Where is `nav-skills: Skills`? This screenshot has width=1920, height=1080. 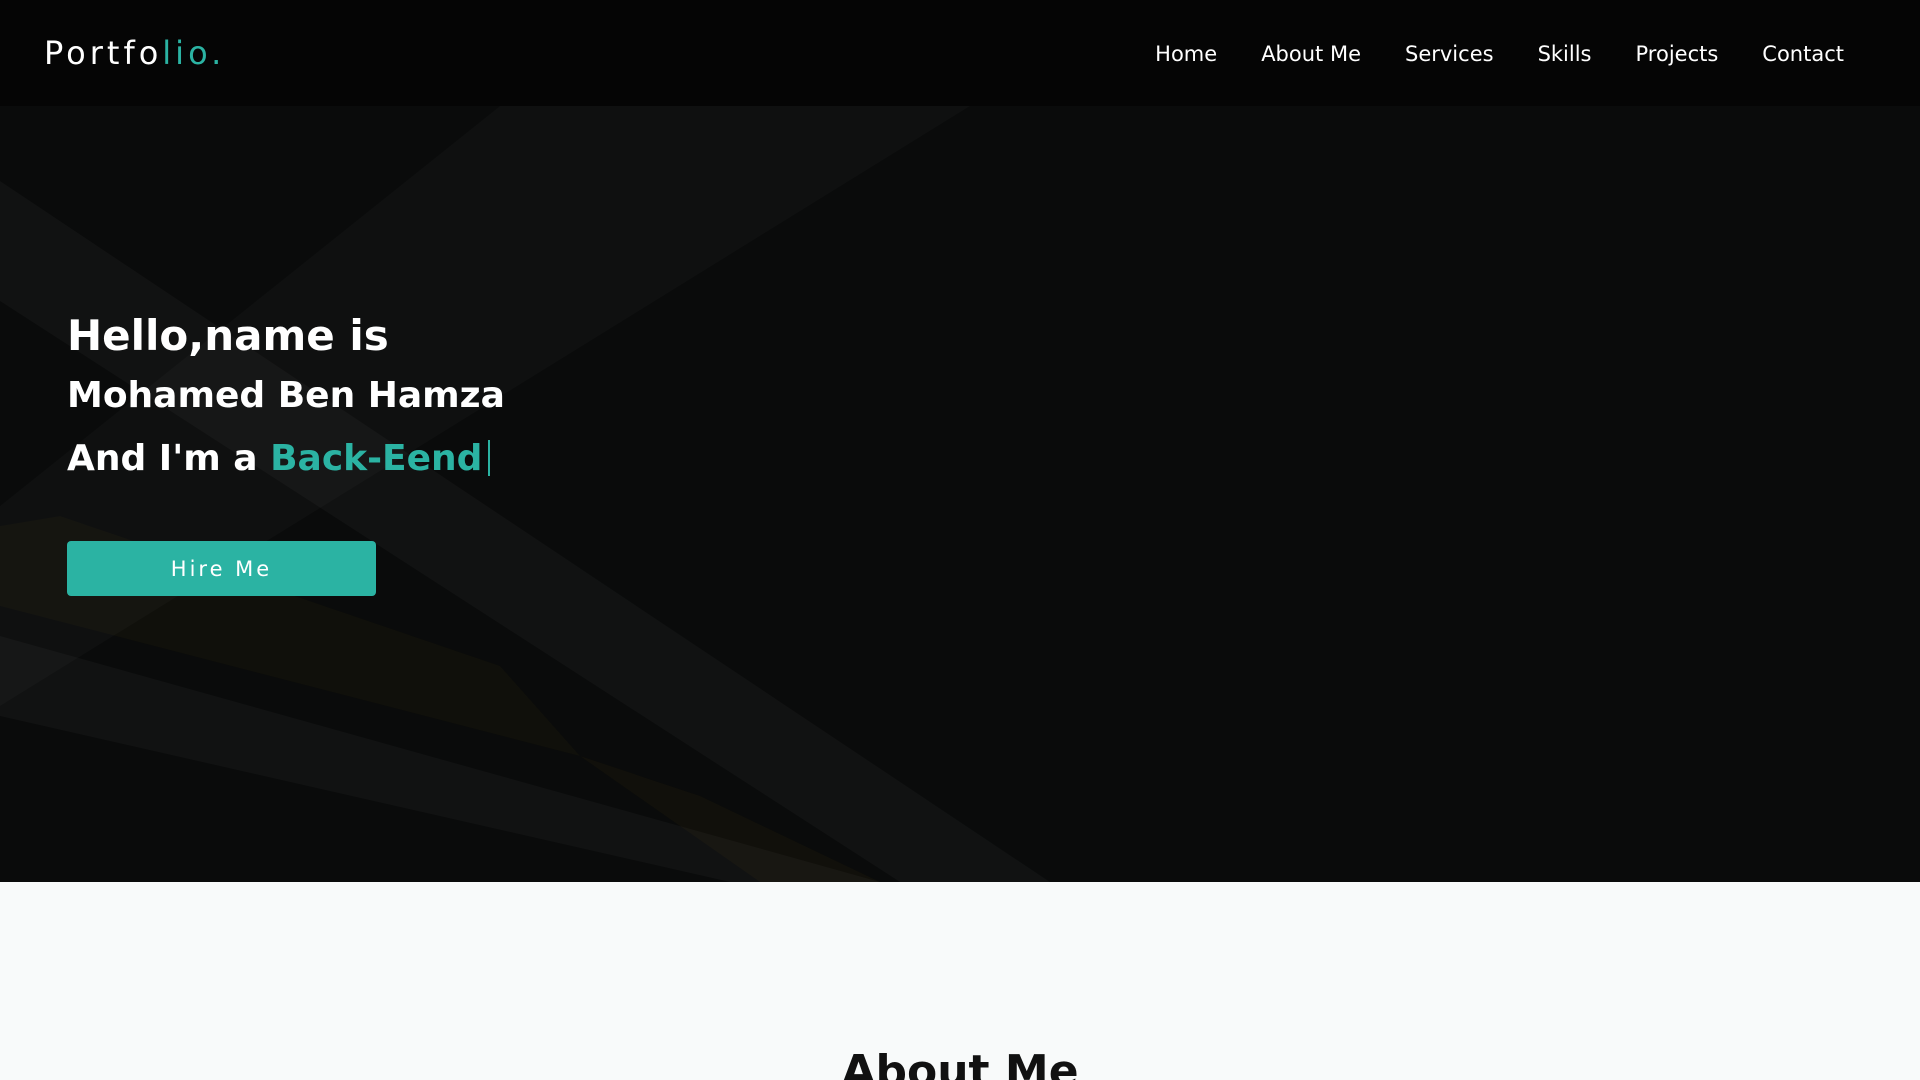 nav-skills: Skills is located at coordinates (1565, 54).